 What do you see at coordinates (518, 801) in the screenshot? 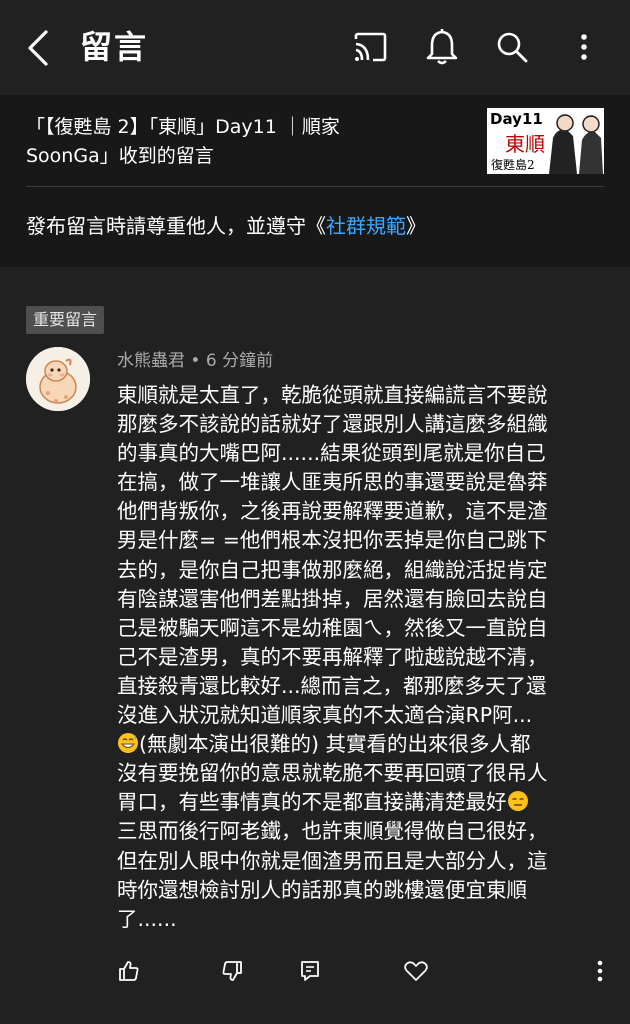
I see `expressionless-emoji` at bounding box center [518, 801].